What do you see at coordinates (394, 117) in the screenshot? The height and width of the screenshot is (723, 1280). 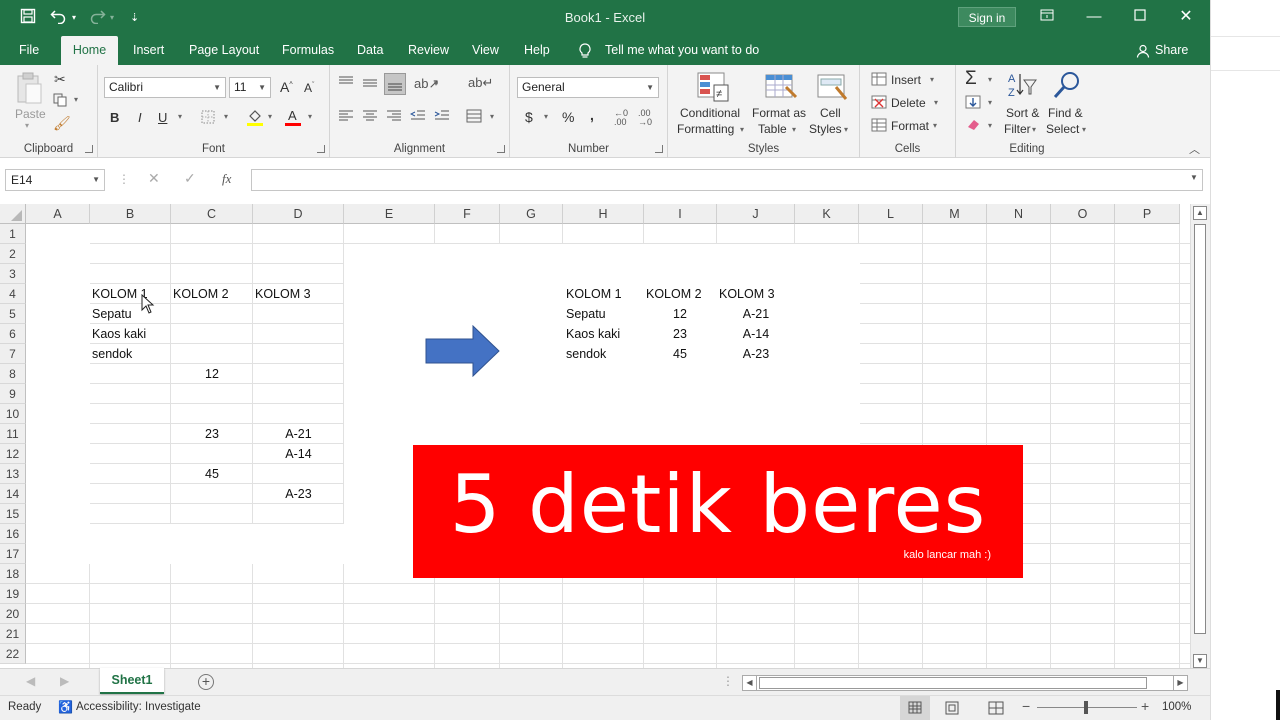 I see `align-right-icon` at bounding box center [394, 117].